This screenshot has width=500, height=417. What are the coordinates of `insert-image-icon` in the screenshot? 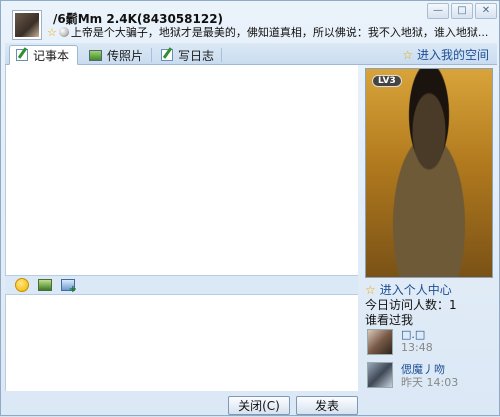 It's located at (45, 285).